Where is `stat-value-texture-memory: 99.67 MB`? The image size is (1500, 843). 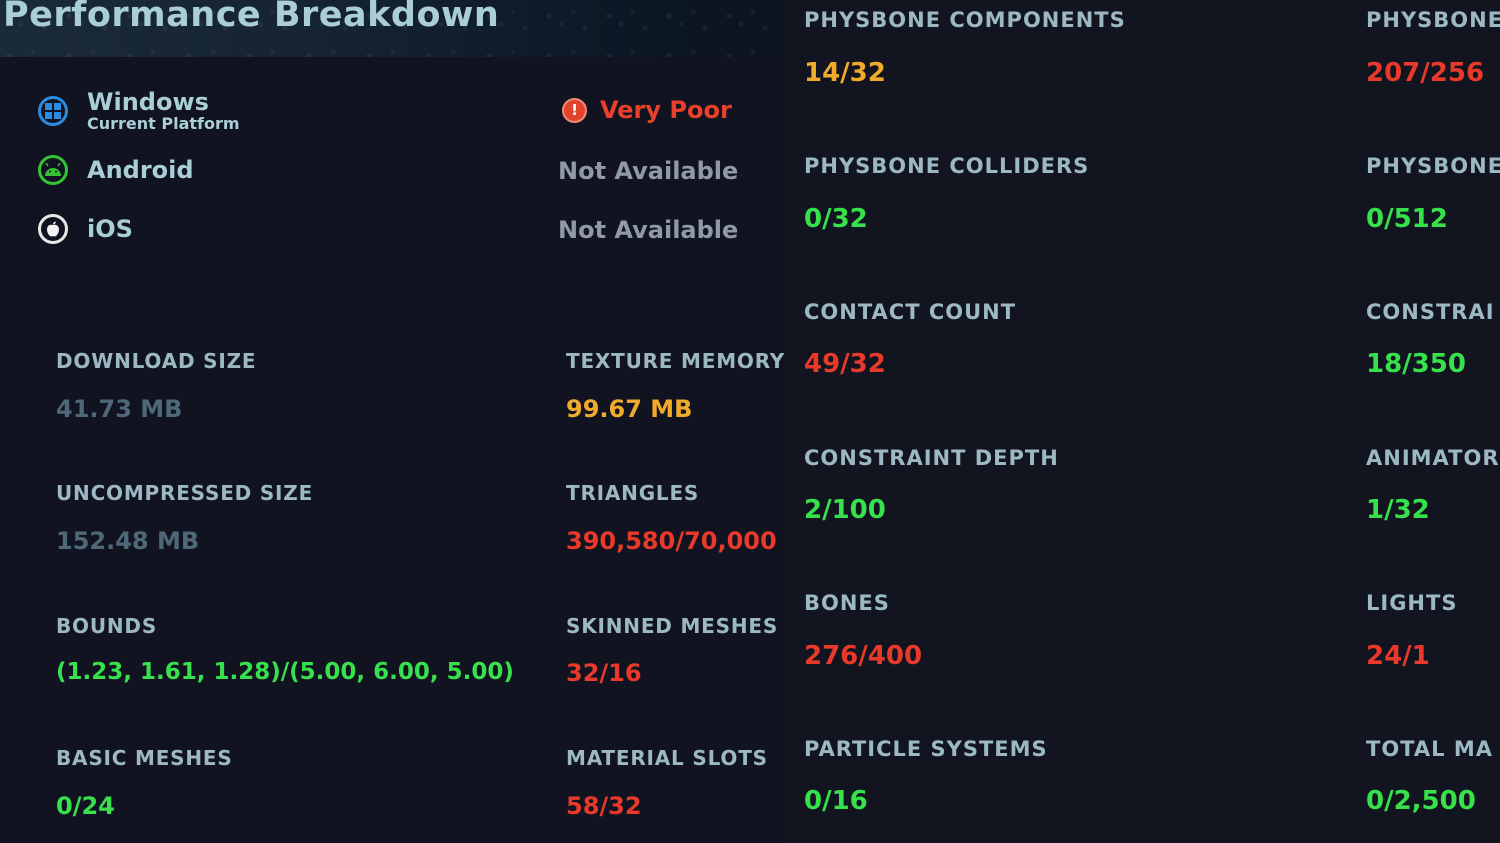
stat-value-texture-memory: 99.67 MB is located at coordinates (629, 409).